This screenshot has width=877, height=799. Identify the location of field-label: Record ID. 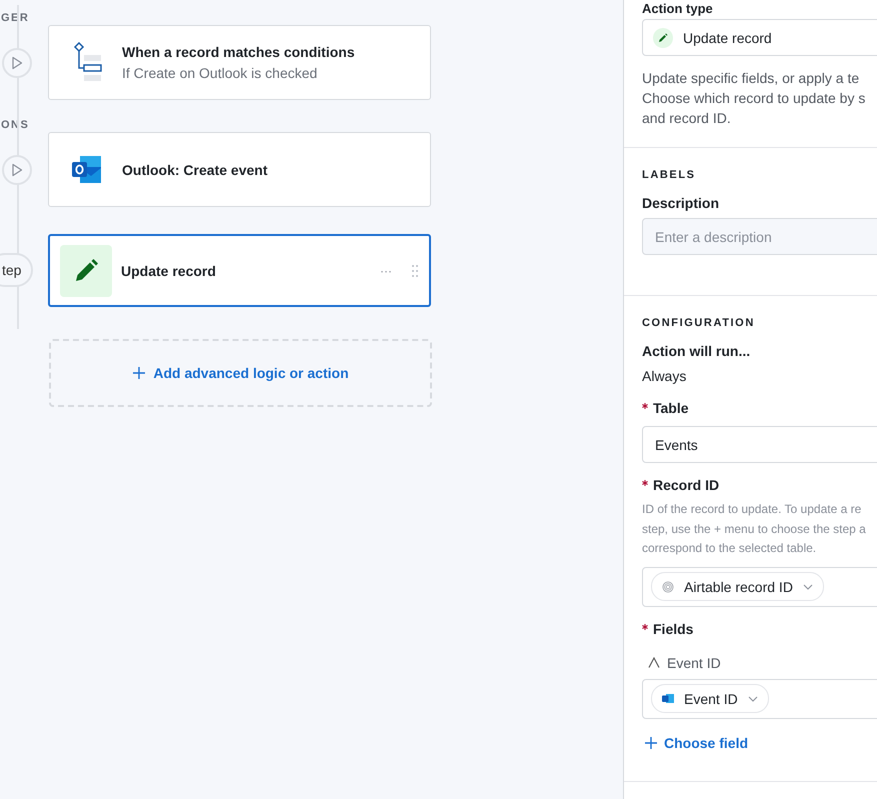
(686, 485).